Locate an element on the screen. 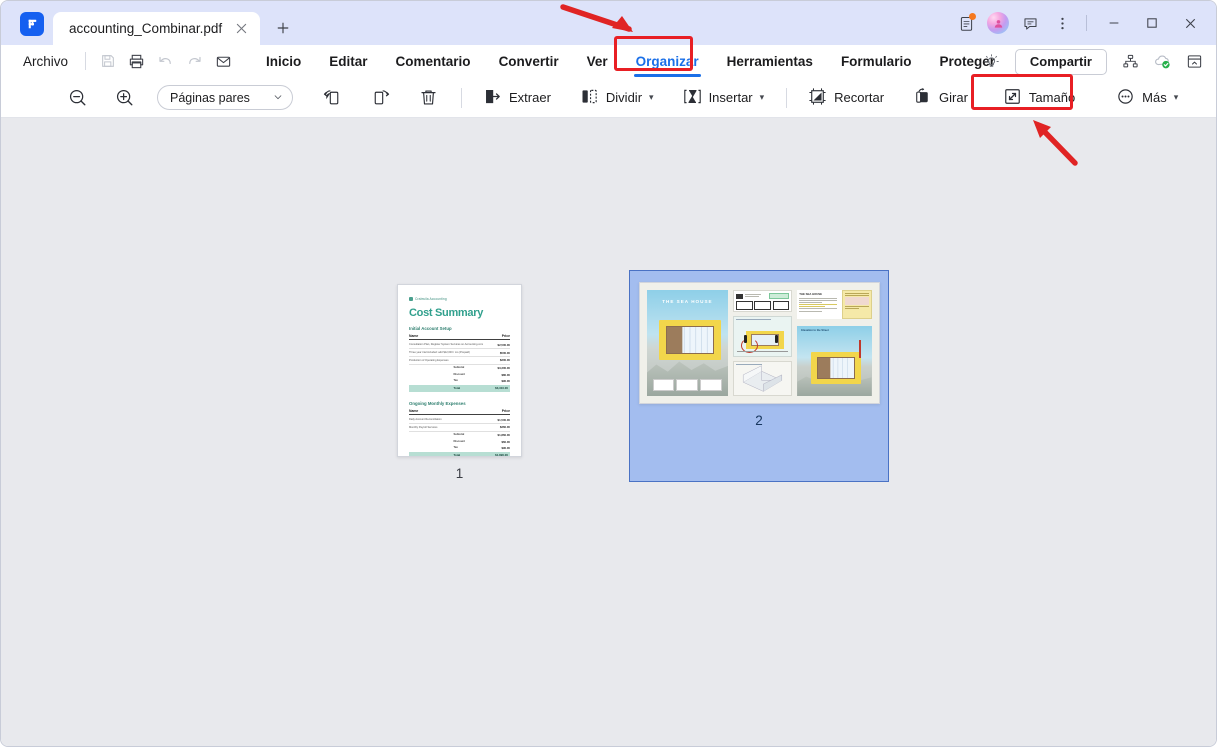 The image size is (1217, 747). subtotal-row: Subtotal $3,300.00 is located at coordinates (459, 368).